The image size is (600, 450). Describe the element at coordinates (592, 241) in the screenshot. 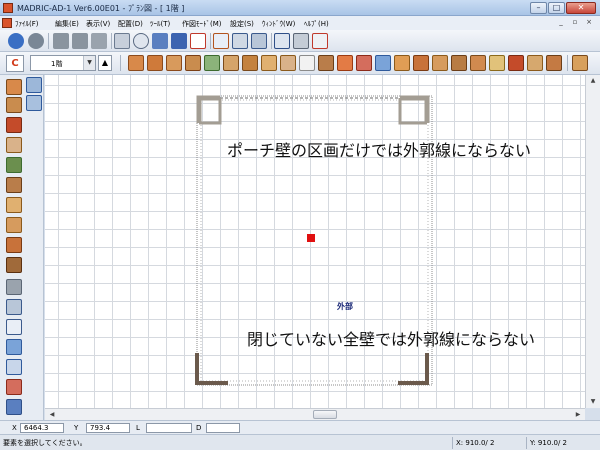

I see `vertical-scrollbar: ▲ ▼` at that location.